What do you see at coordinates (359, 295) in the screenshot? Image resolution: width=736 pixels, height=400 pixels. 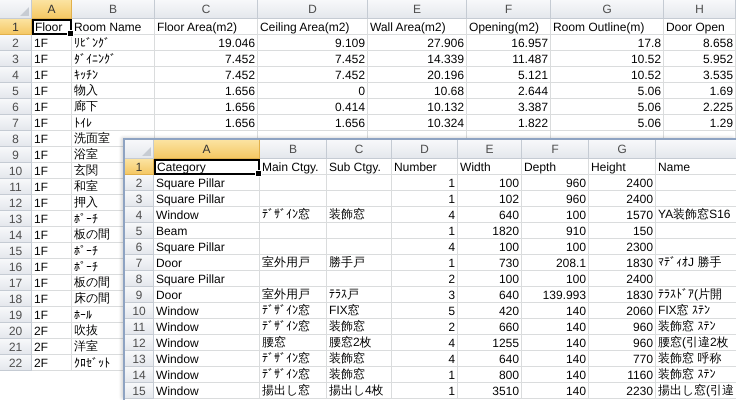 I see `table-cell: ﾃﾗｽ戸` at bounding box center [359, 295].